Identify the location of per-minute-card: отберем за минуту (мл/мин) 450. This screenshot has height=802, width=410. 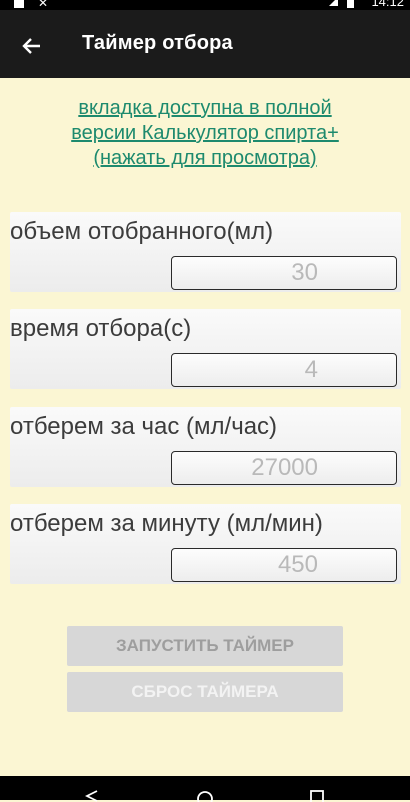
(205, 544).